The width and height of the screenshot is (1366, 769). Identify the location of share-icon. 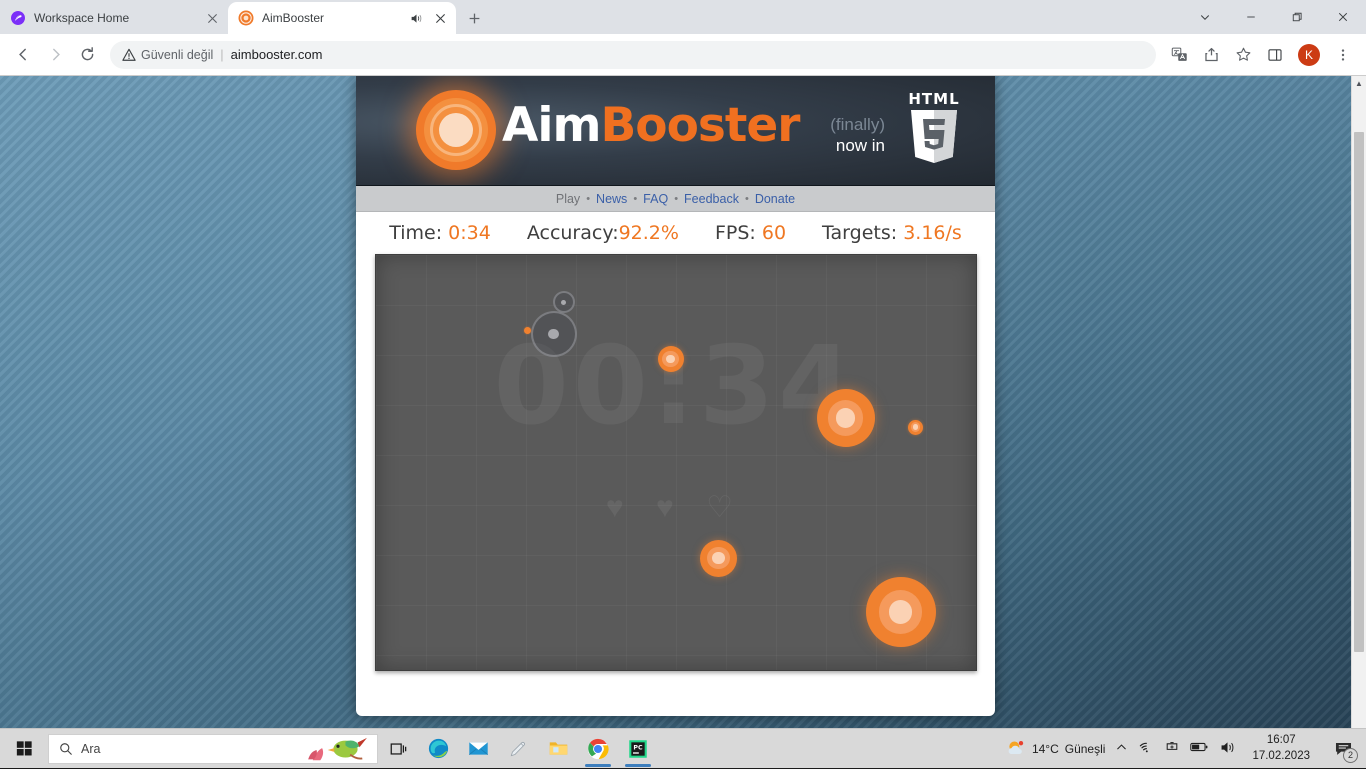
(1211, 55).